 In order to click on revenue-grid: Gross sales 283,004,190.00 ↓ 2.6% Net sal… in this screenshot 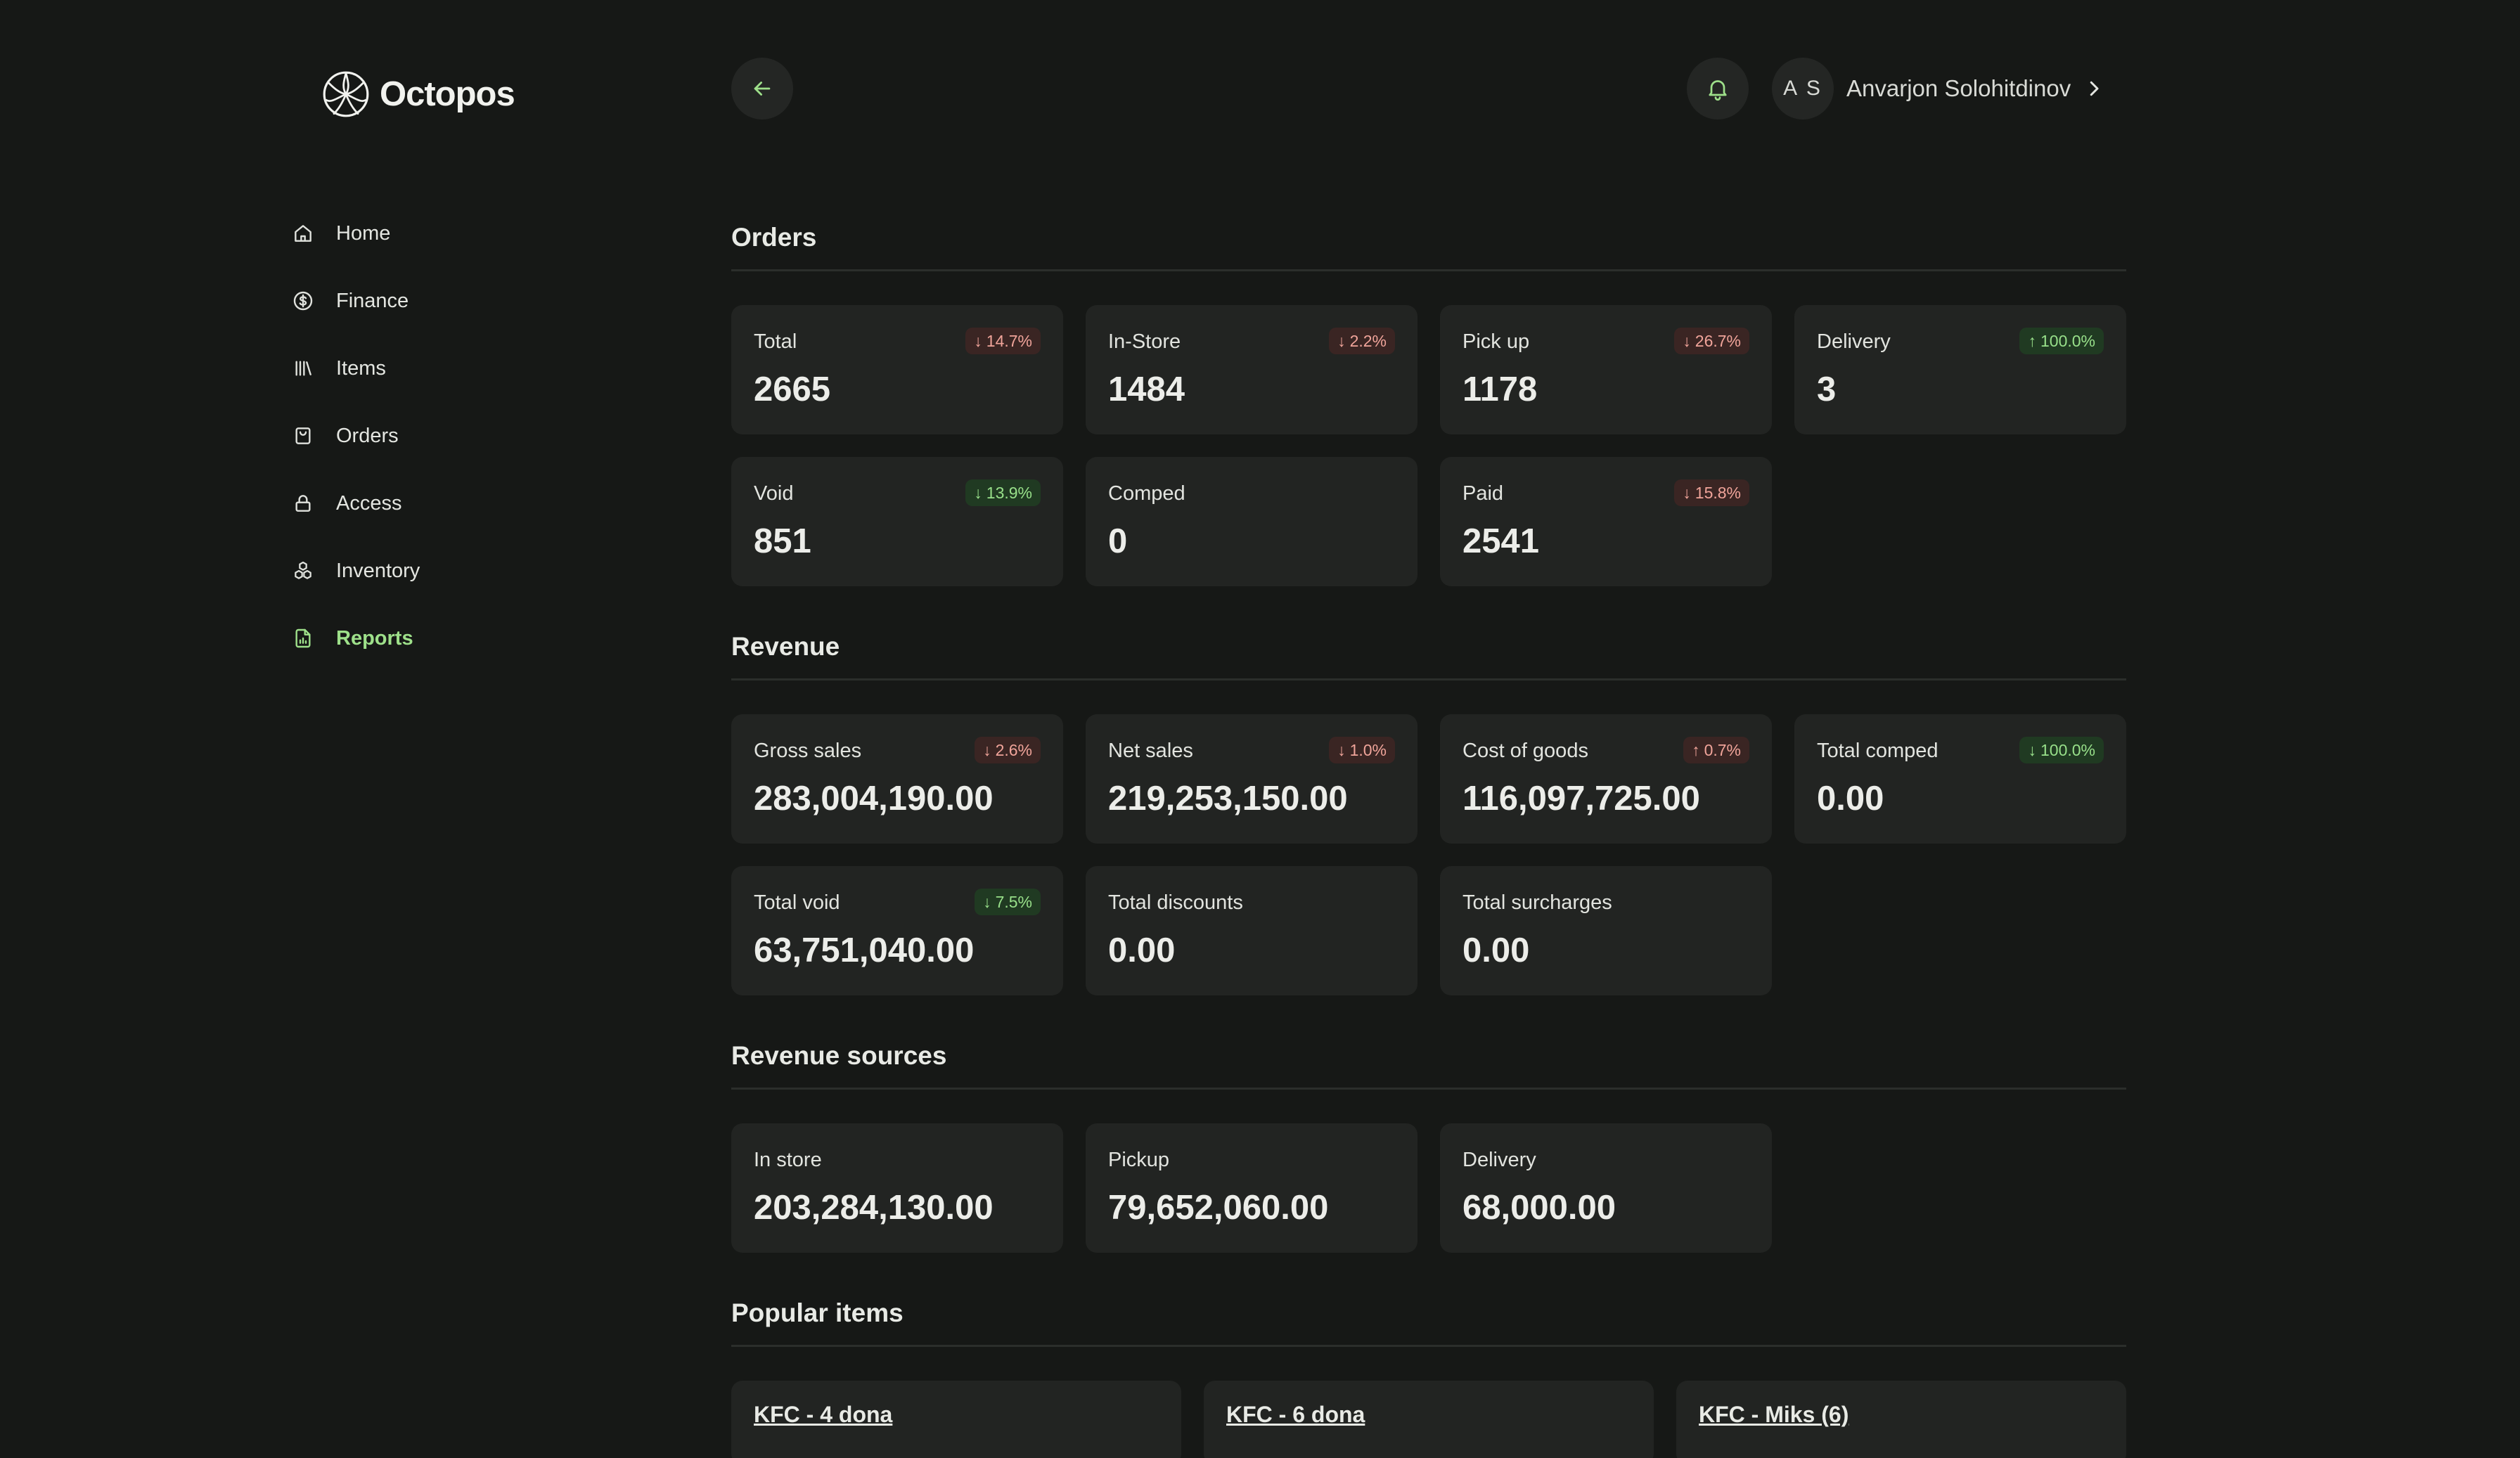, I will do `click(1429, 854)`.